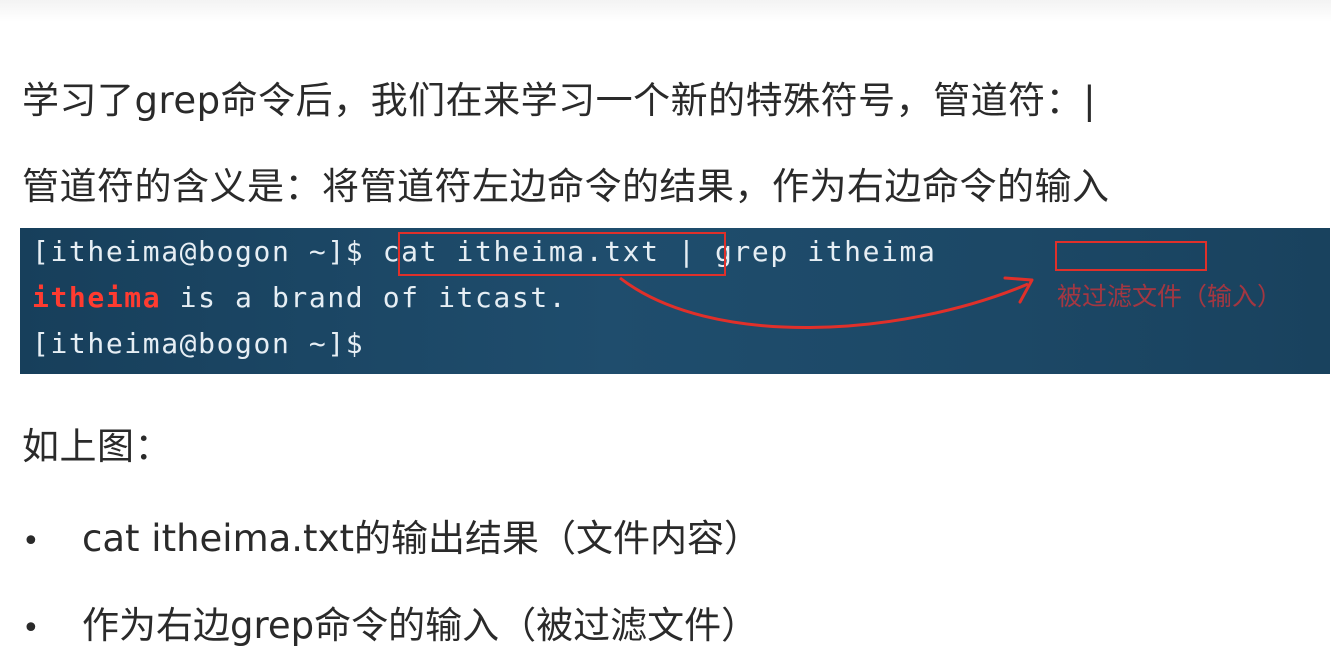 The image size is (1331, 655). What do you see at coordinates (566, 186) in the screenshot?
I see `pipe-meaning-paragraph: 管道符的含义是：将管道符左边命令的结果，作为右边命令的输入` at bounding box center [566, 186].